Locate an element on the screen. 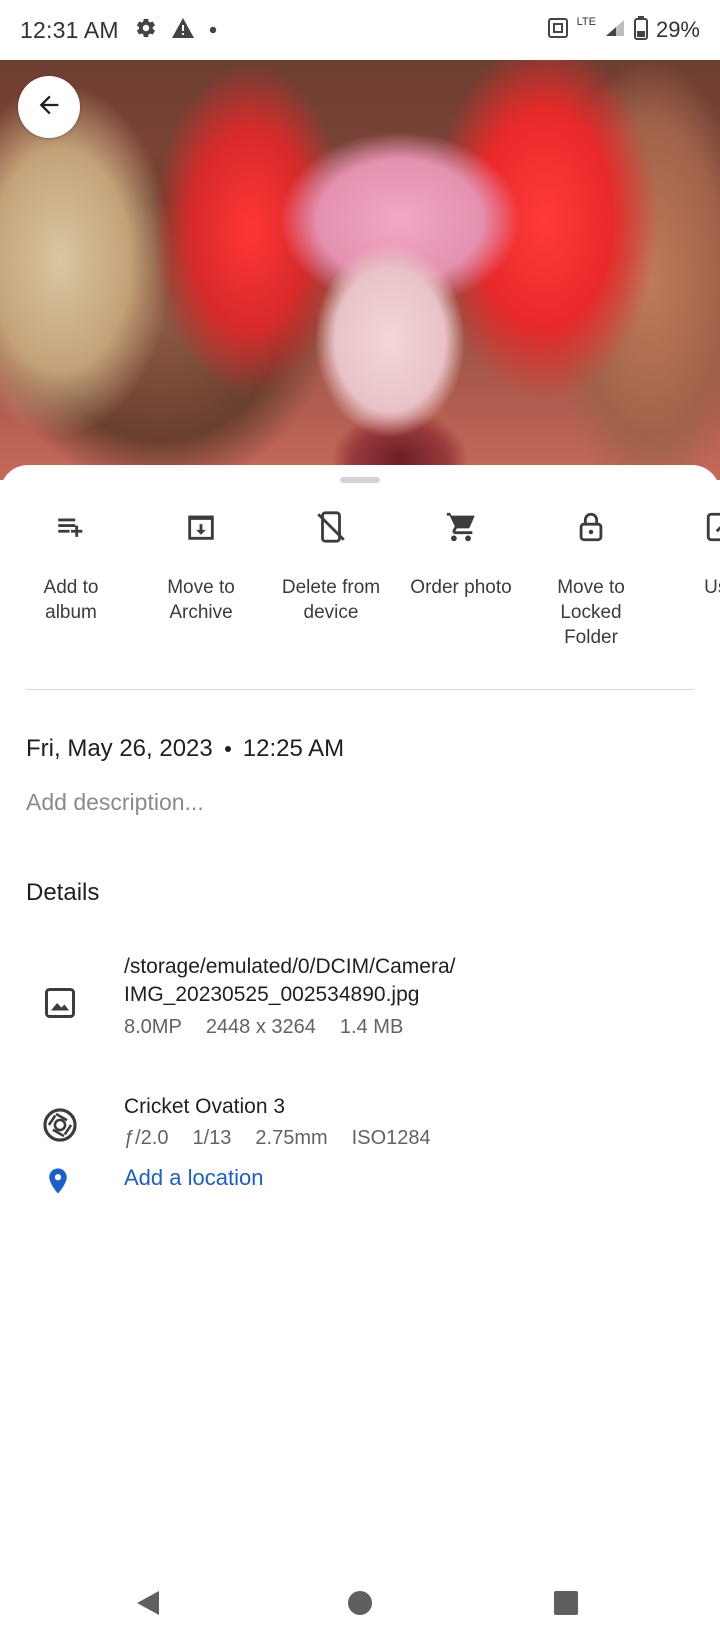 The height and width of the screenshot is (1640, 720). cart-icon is located at coordinates (461, 527).